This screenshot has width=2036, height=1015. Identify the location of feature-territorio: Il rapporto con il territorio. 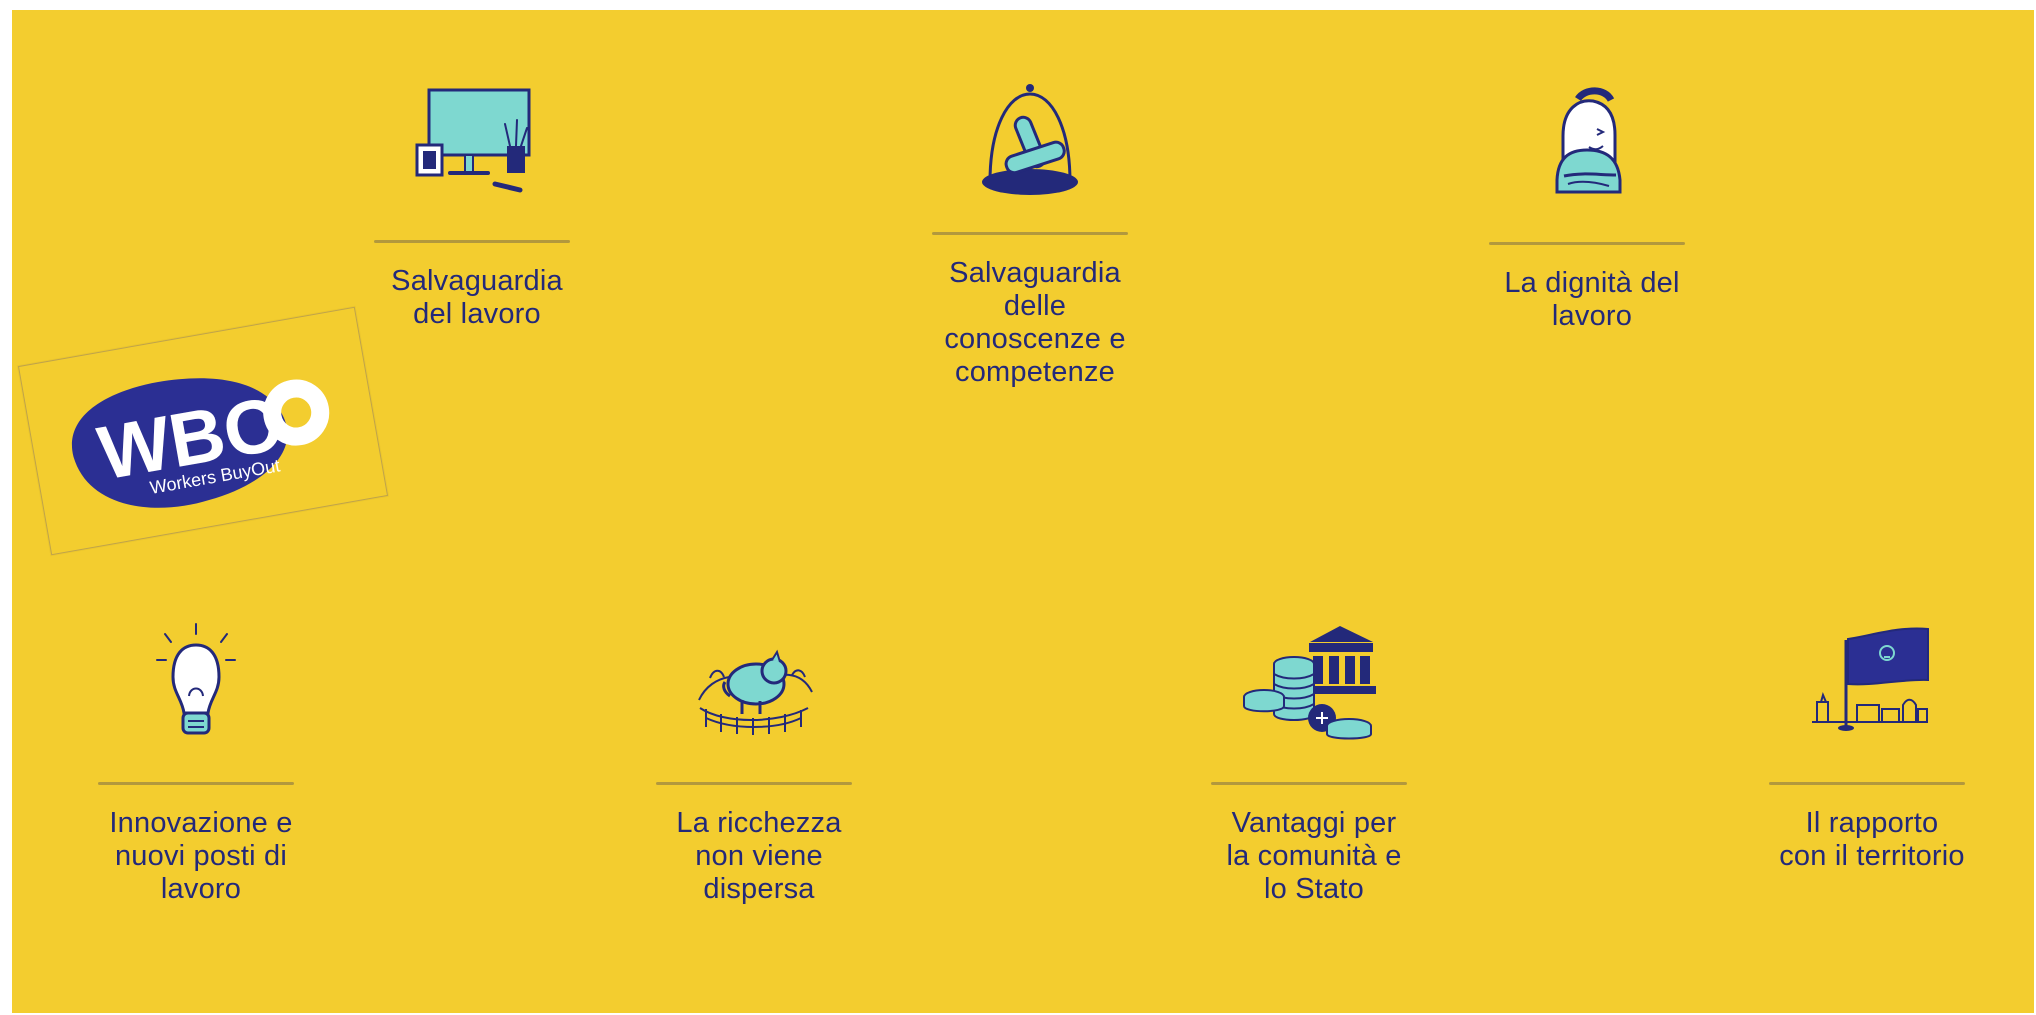
(1867, 784).